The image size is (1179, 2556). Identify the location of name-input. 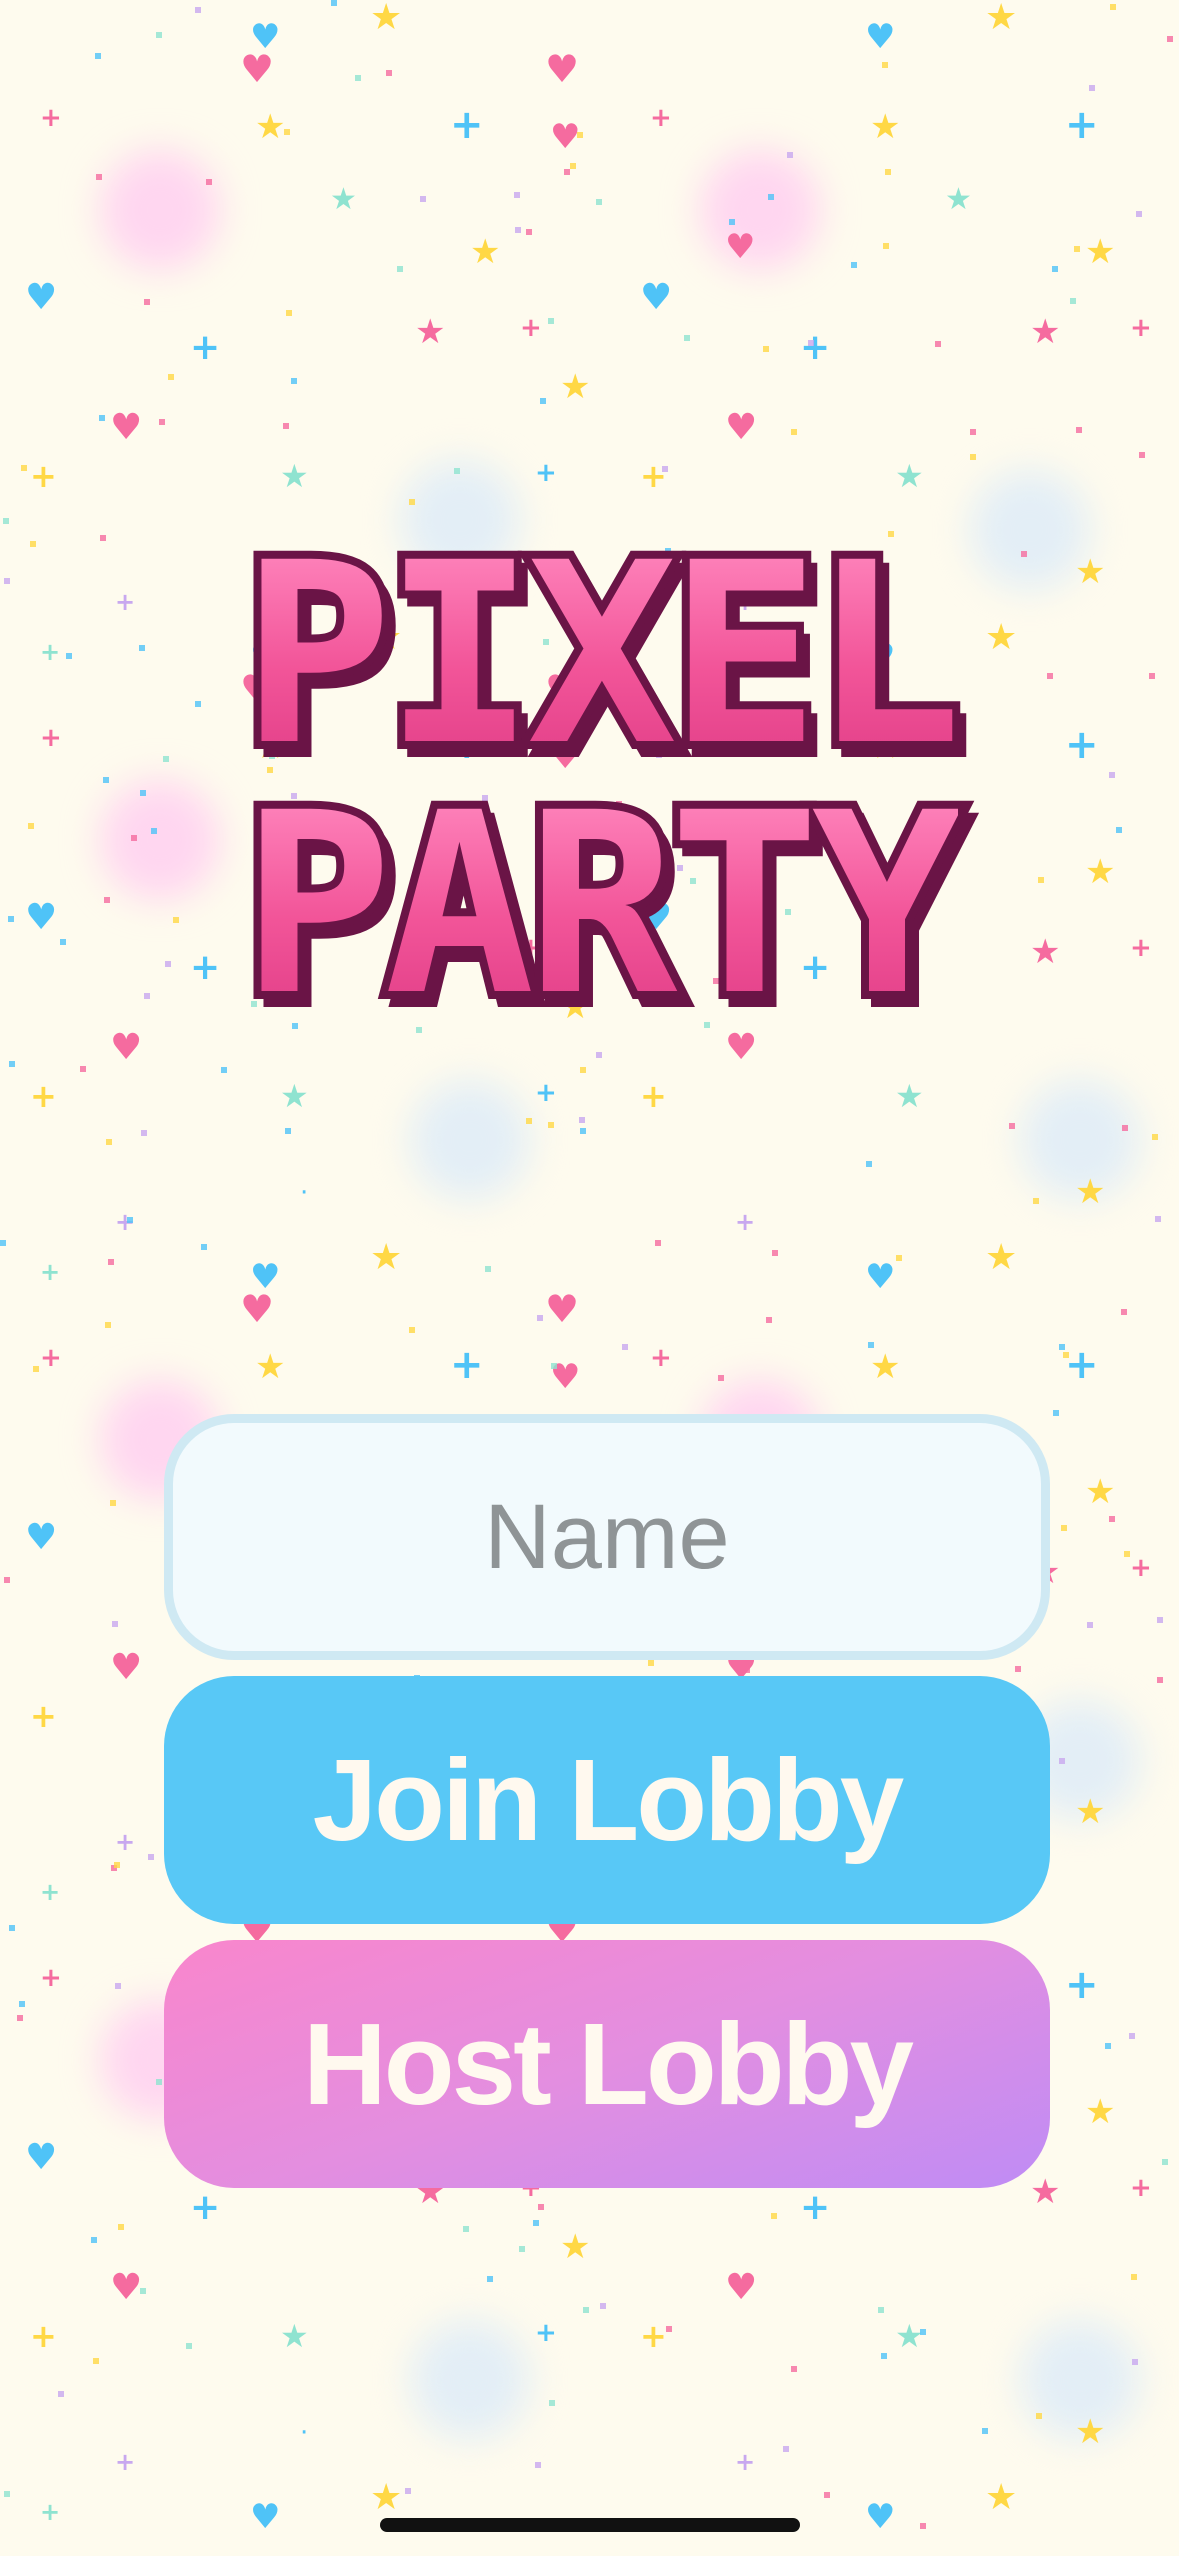
(607, 1537).